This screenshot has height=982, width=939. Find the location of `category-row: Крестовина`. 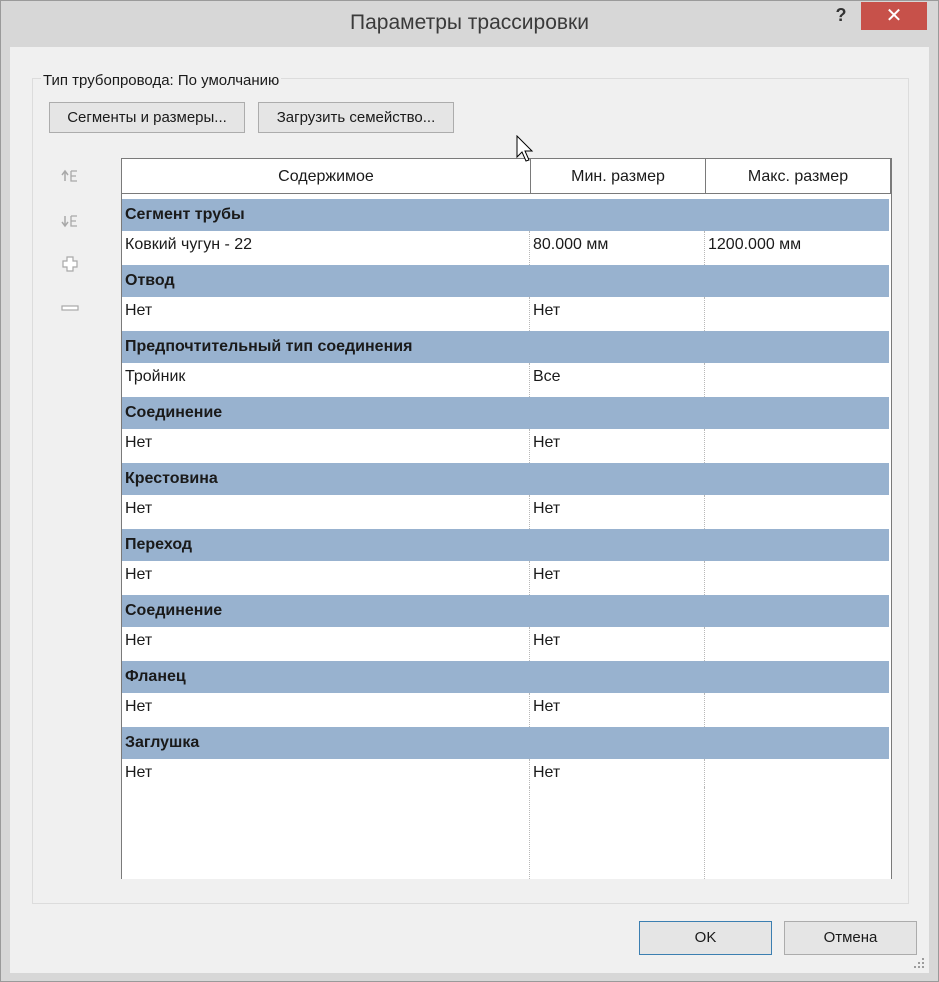

category-row: Крестовина is located at coordinates (505, 479).